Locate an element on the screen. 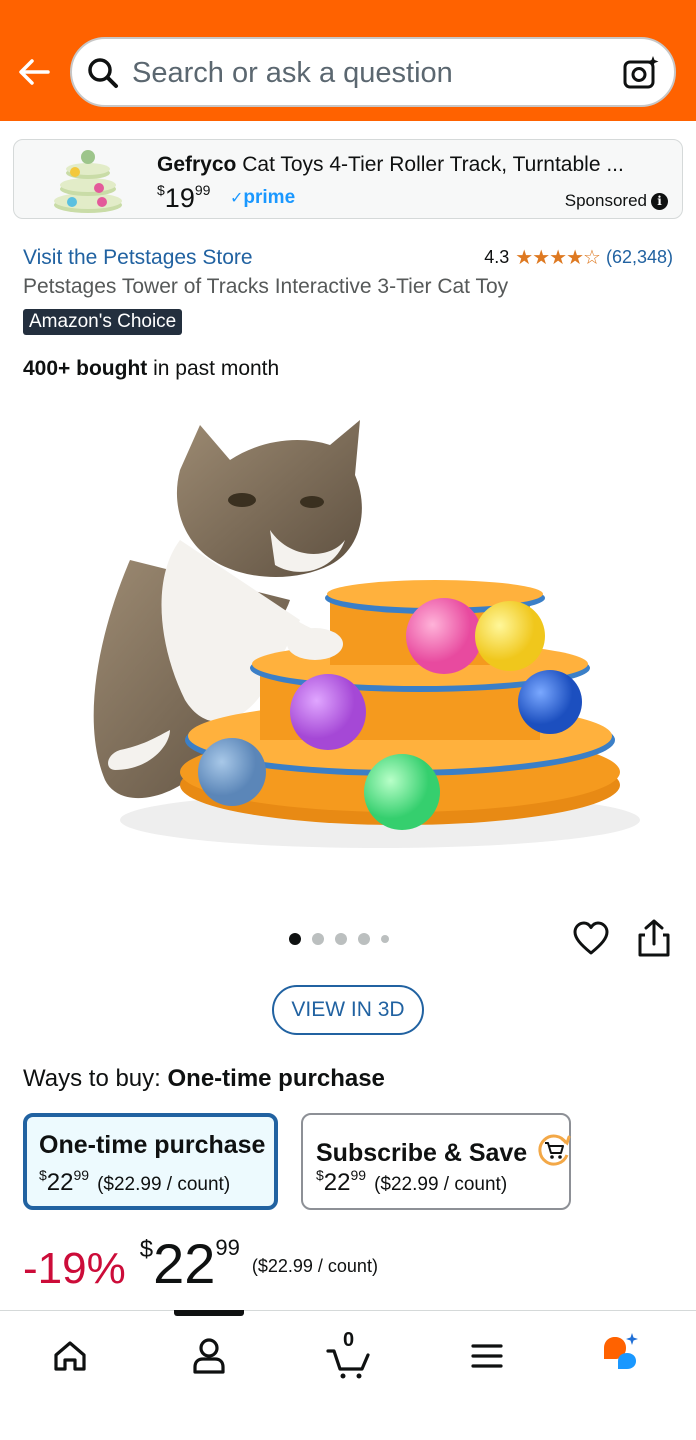  ad-price-fraction: 99 is located at coordinates (202, 190).